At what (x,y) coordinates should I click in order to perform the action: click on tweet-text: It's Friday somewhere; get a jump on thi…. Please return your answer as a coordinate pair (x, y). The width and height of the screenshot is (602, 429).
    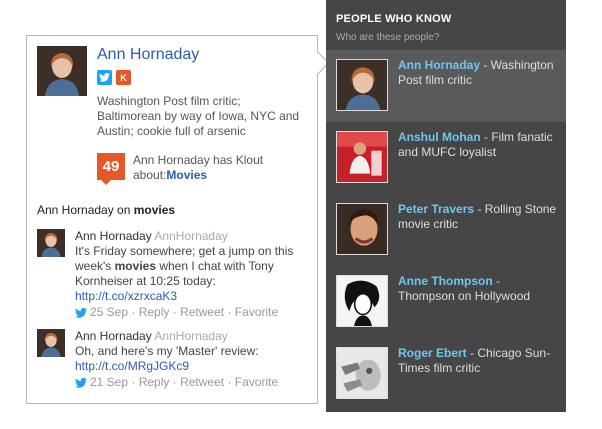
    Looking at the image, I should click on (192, 274).